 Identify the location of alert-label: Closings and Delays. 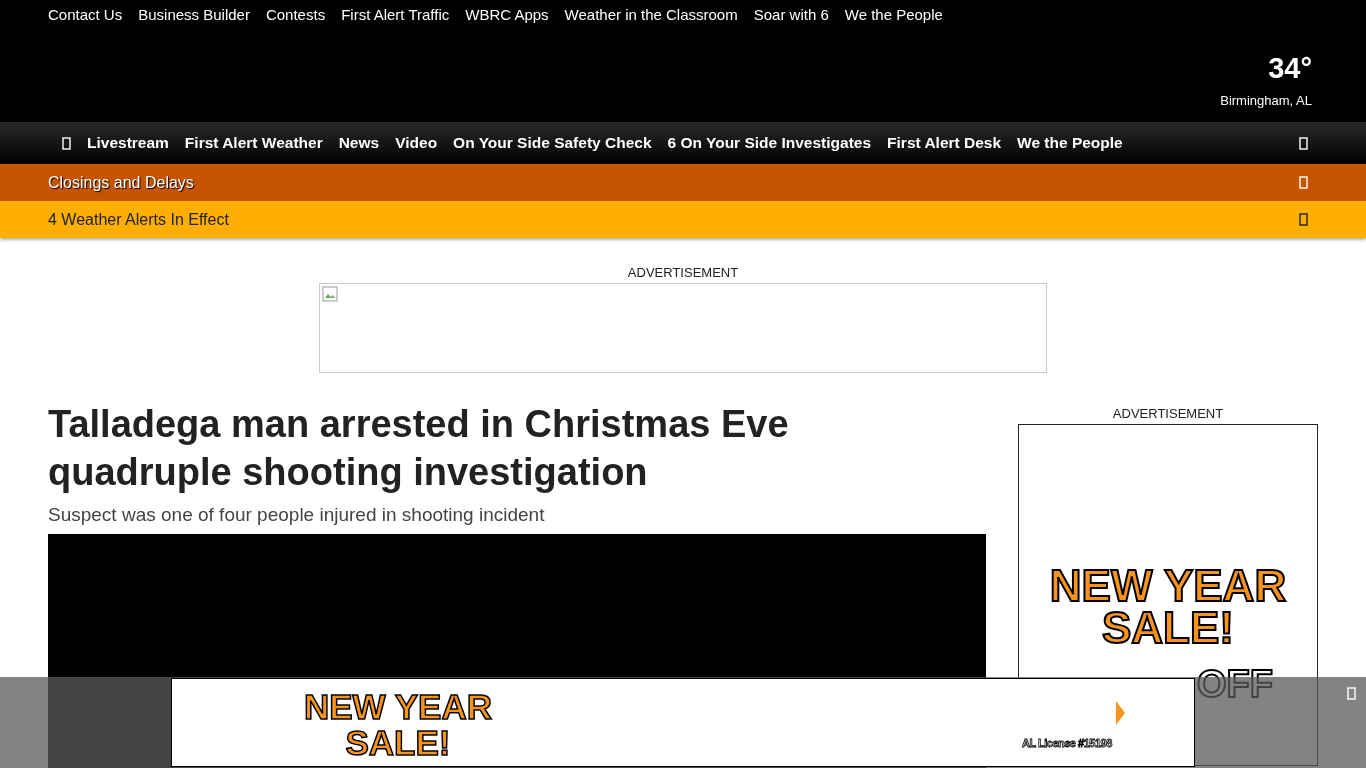
(121, 182).